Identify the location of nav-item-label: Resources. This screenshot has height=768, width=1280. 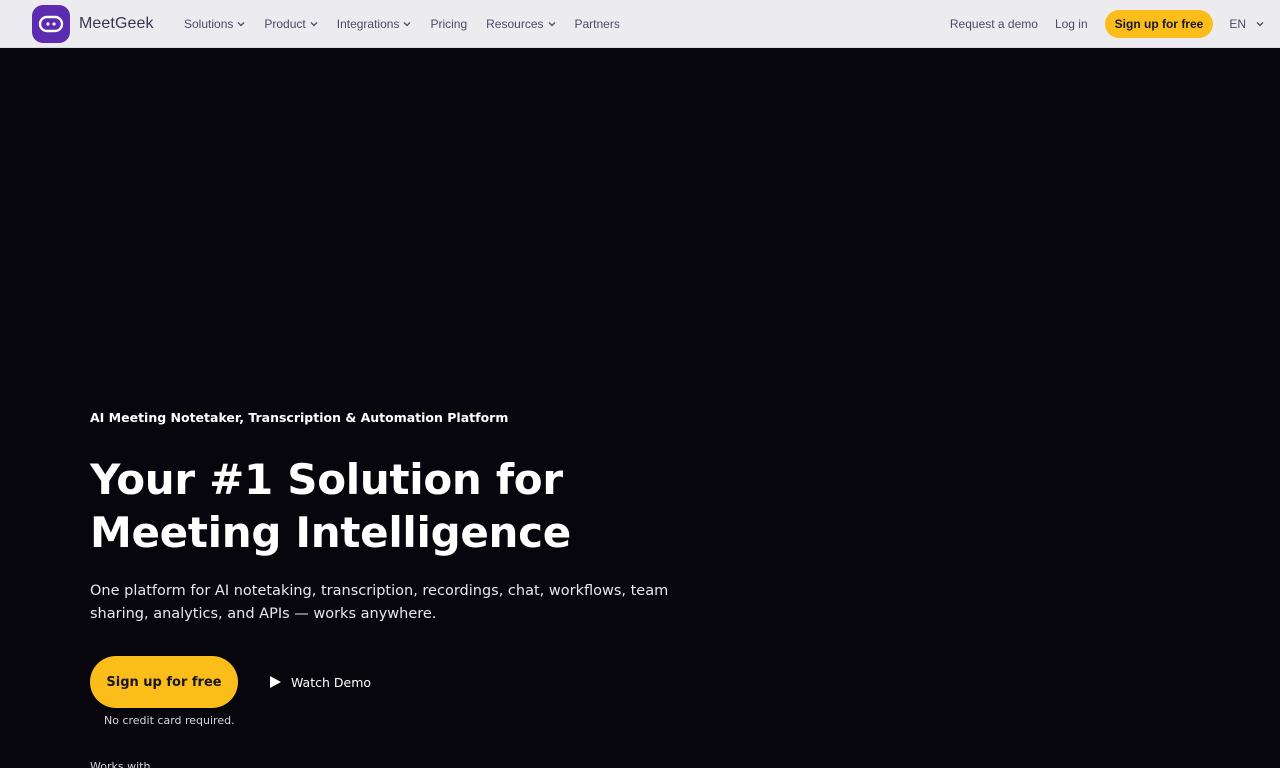
(515, 24).